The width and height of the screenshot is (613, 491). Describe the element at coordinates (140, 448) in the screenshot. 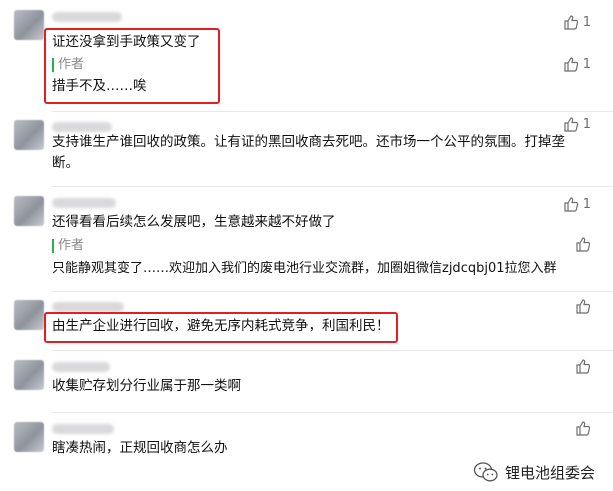

I see `comment-text: 瞎凑热闹，正规回收商怎么办` at that location.